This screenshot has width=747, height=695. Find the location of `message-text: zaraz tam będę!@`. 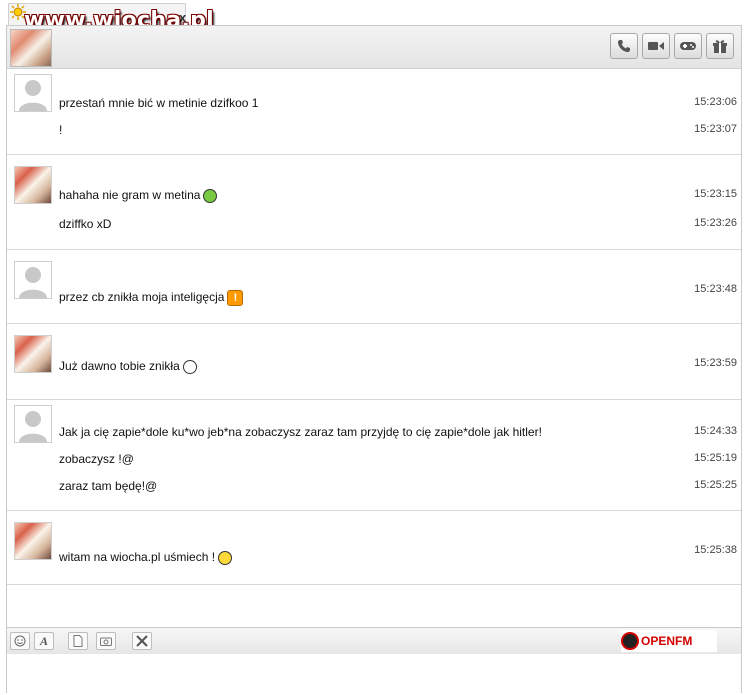

message-text: zaraz tam będę!@ is located at coordinates (108, 486).